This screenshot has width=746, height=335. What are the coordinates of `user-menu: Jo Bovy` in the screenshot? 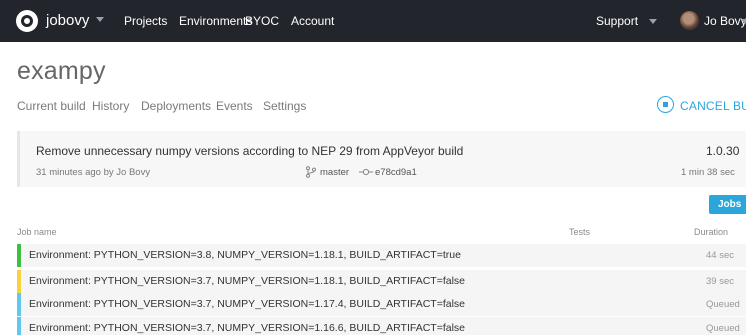 It's located at (725, 21).